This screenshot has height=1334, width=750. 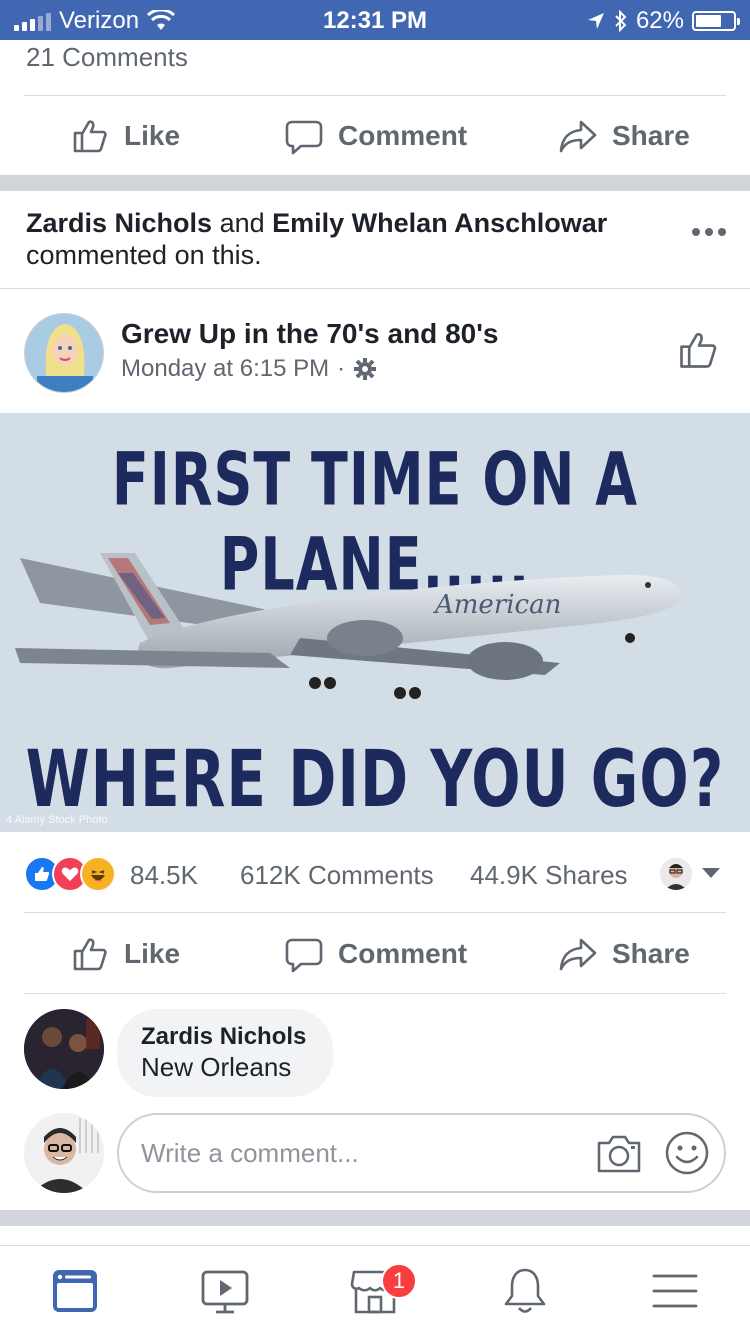 I want to click on marketplace-notification-badge: 1, so click(x=399, y=1281).